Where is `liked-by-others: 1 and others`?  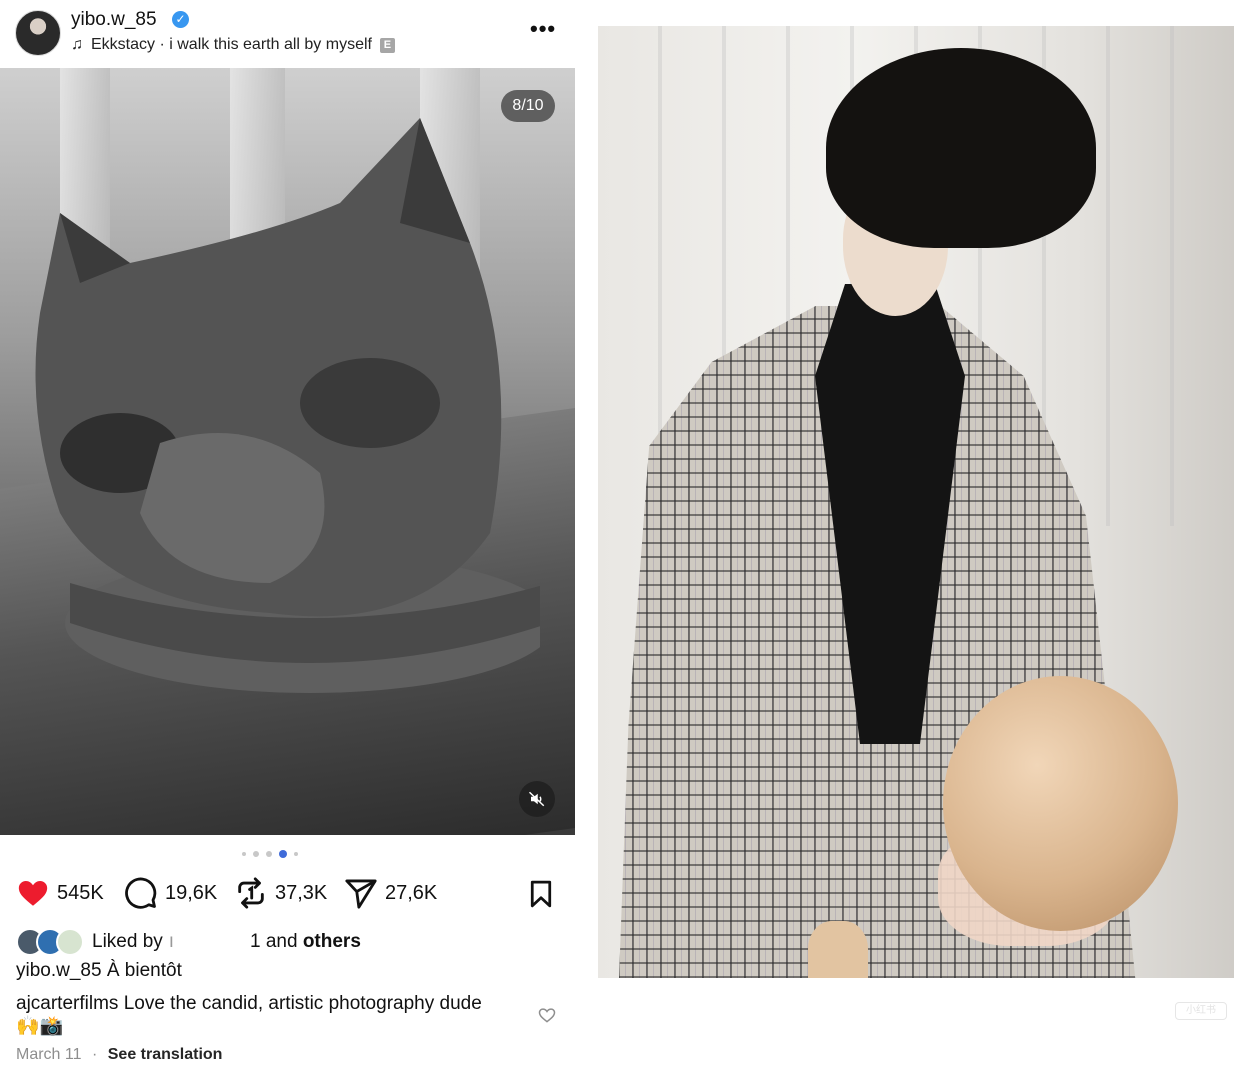
liked-by-others: 1 and others is located at coordinates (305, 942).